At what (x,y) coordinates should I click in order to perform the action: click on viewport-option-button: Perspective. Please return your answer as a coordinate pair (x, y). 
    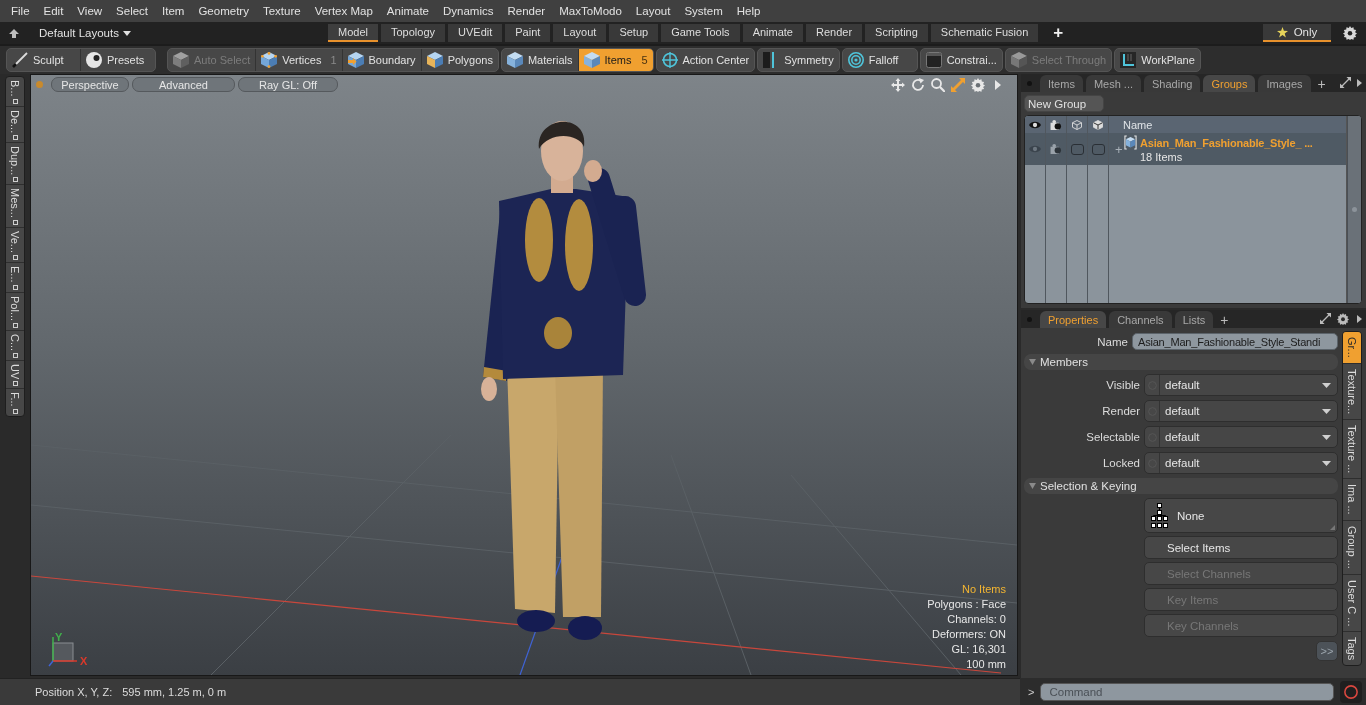
    Looking at the image, I should click on (90, 84).